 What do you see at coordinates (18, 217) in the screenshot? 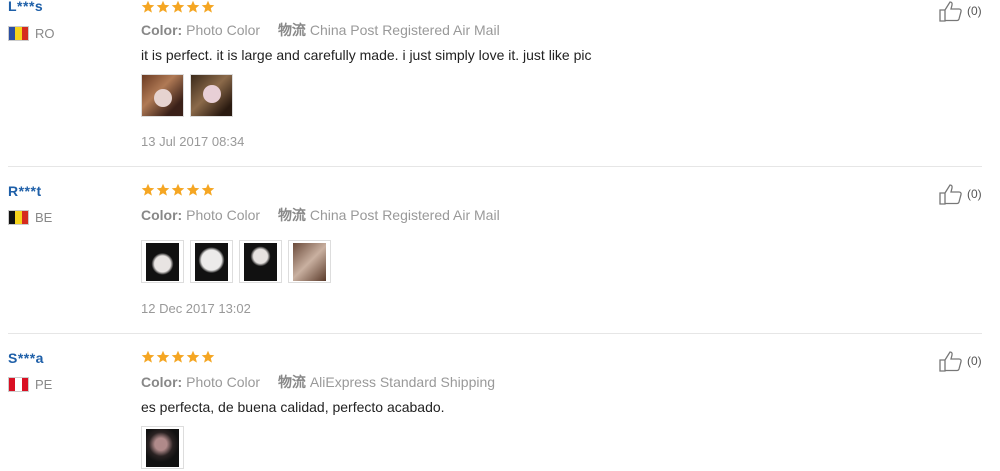
I see `flag-be-icon` at bounding box center [18, 217].